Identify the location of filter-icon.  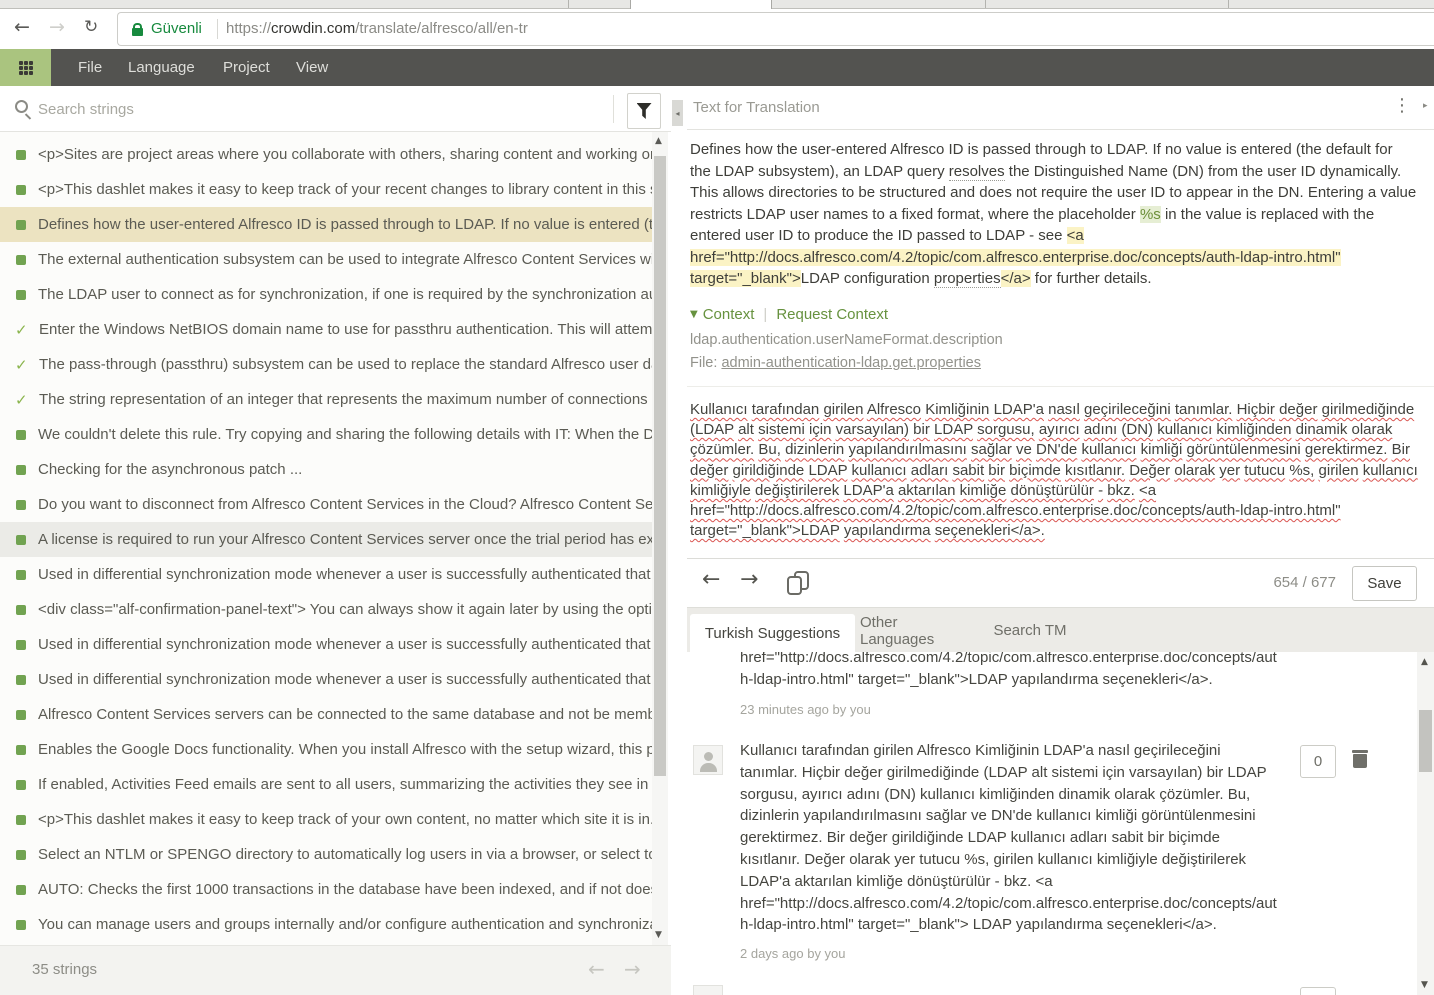
(644, 111).